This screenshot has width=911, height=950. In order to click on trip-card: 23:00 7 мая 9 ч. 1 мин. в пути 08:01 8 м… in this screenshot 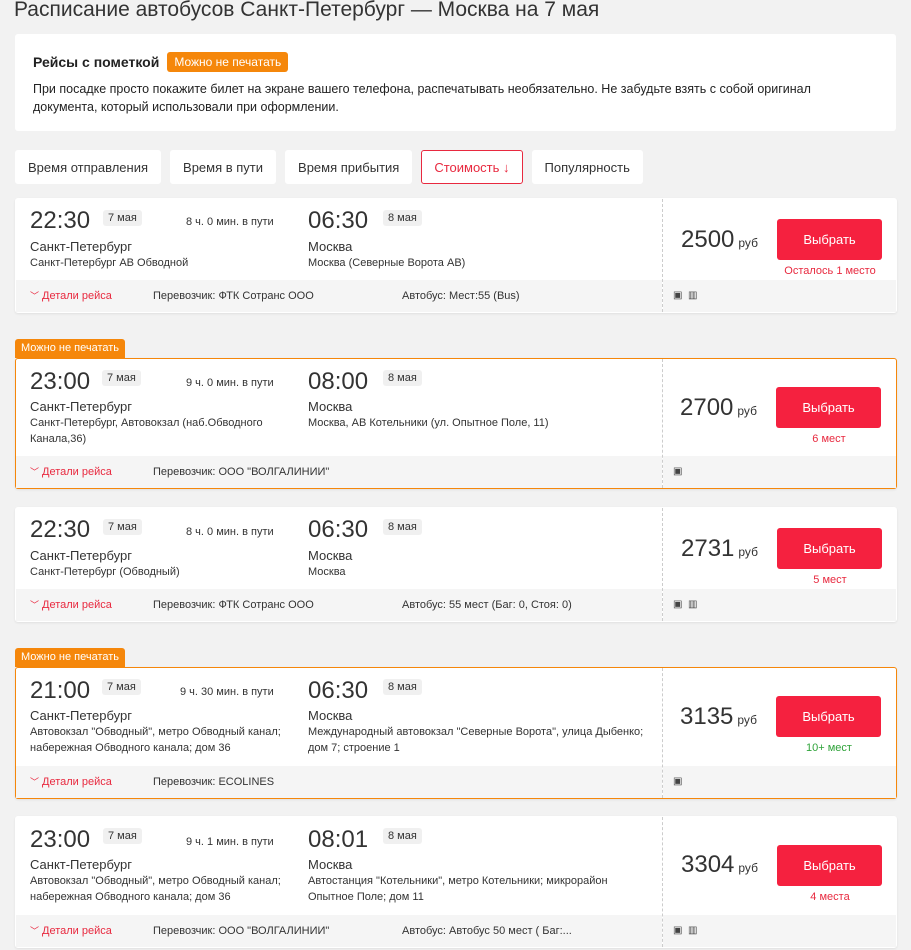, I will do `click(456, 882)`.